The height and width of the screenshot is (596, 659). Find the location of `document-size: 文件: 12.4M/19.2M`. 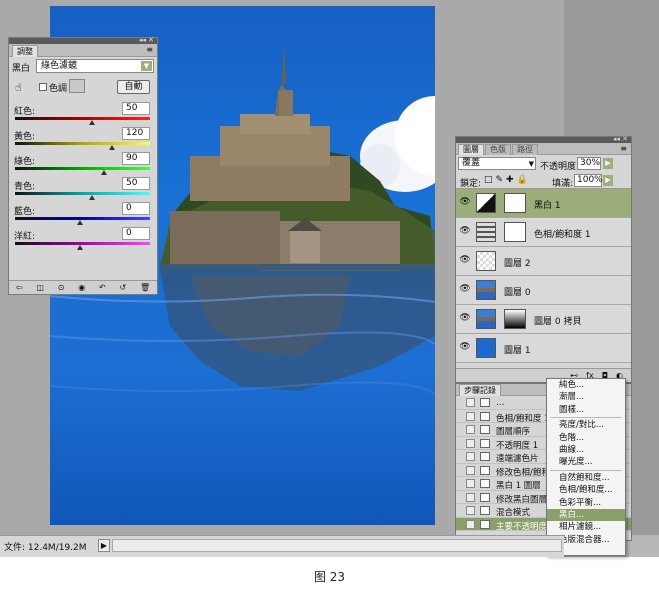

document-size: 文件: 12.4M/19.2M is located at coordinates (45, 548).